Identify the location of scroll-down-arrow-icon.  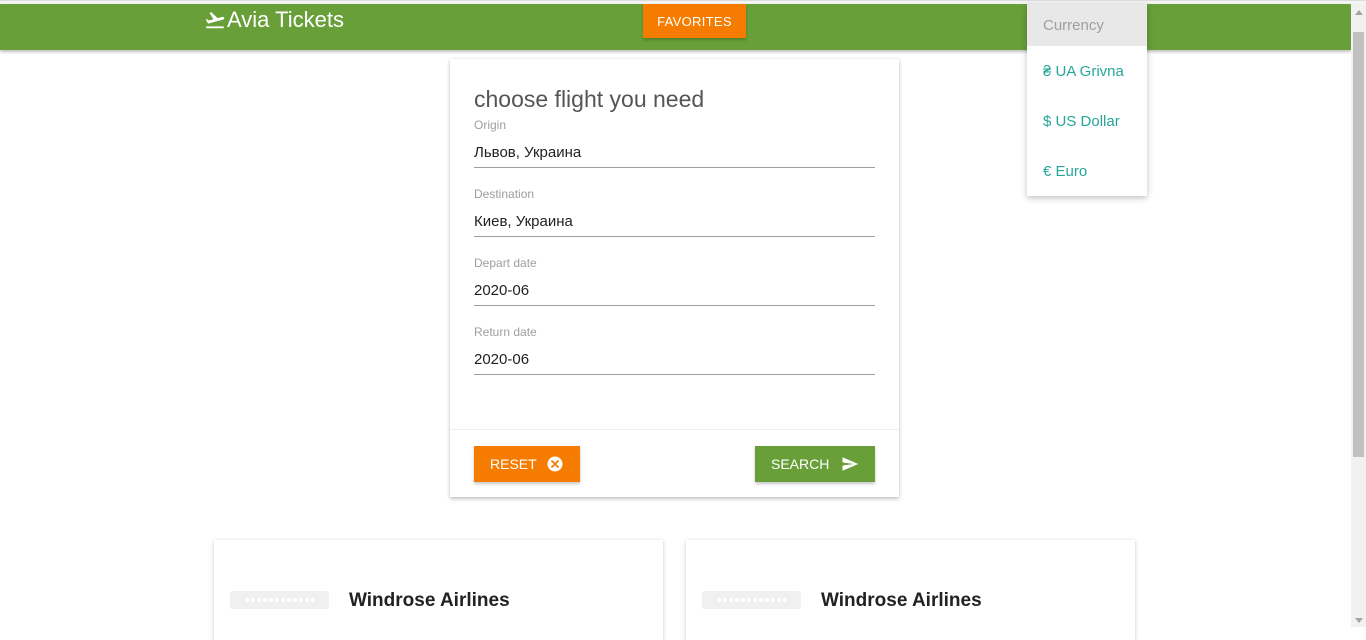
(1359, 620).